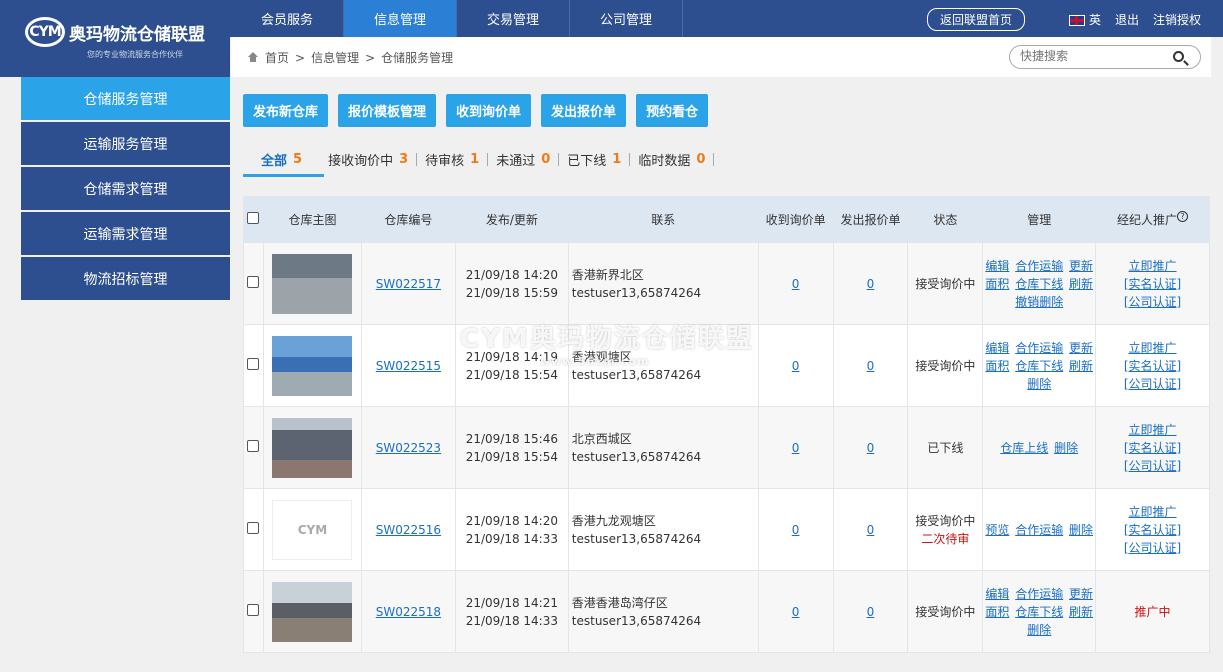 The height and width of the screenshot is (672, 1223). Describe the element at coordinates (452, 159) in the screenshot. I see `tab-pending-review: 待审核 1` at that location.